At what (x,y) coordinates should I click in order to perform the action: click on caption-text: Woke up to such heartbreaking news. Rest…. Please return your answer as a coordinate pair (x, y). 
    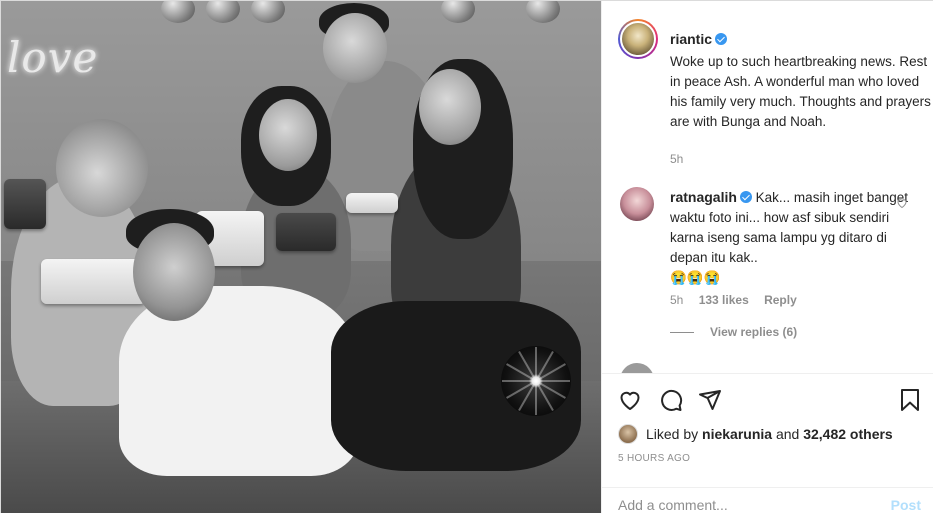
    Looking at the image, I should click on (800, 91).